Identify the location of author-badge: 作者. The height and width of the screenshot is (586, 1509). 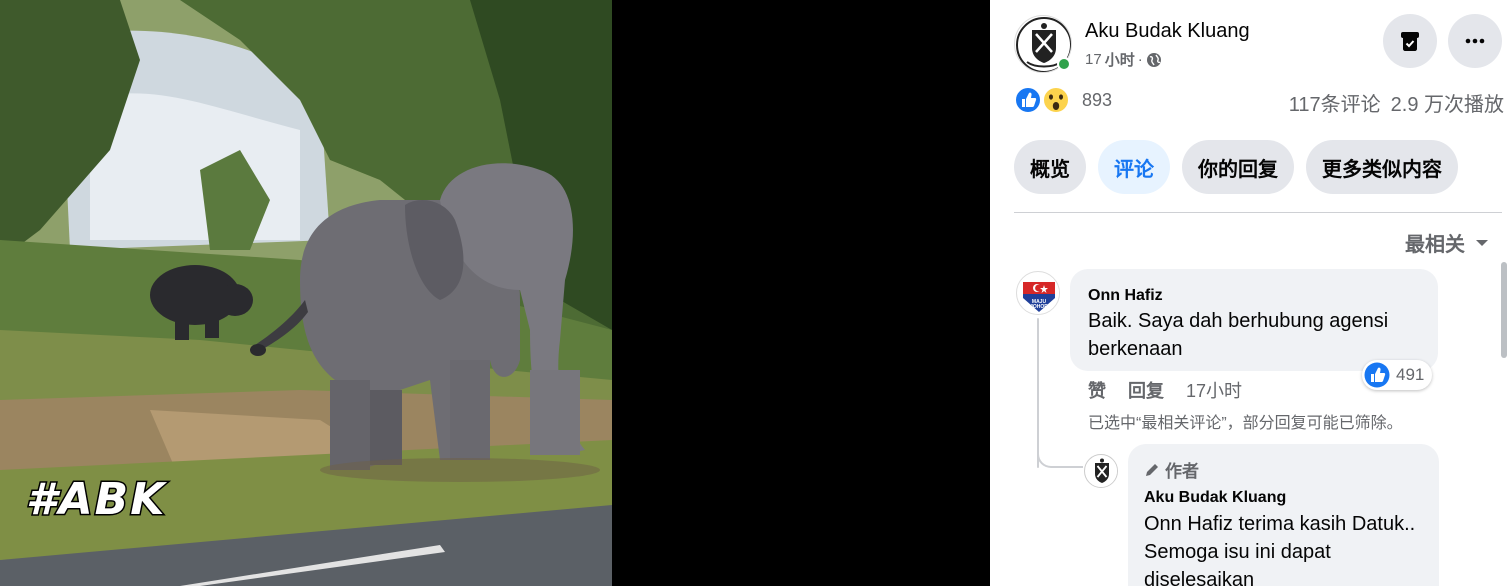
(1171, 469).